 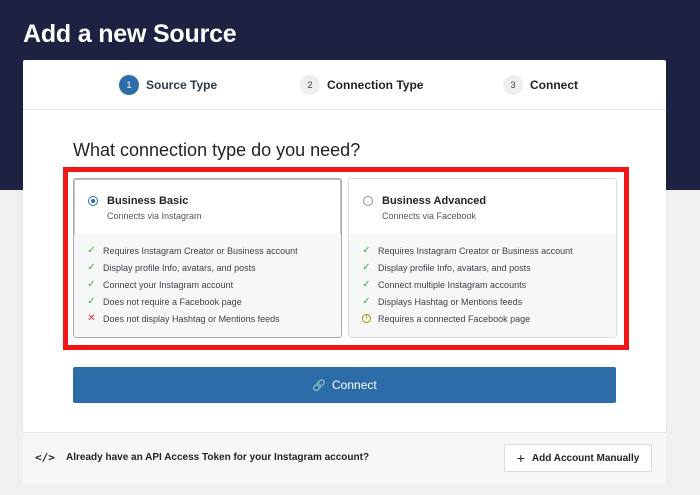 I want to click on connect-button: 🔗 Connect, so click(x=344, y=385).